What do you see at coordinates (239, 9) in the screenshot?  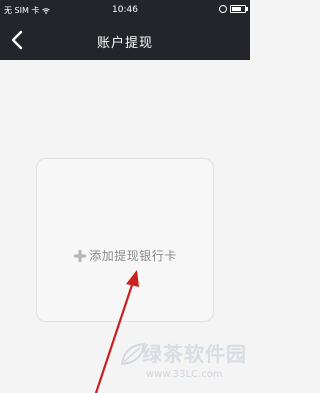 I see `battery-icon` at bounding box center [239, 9].